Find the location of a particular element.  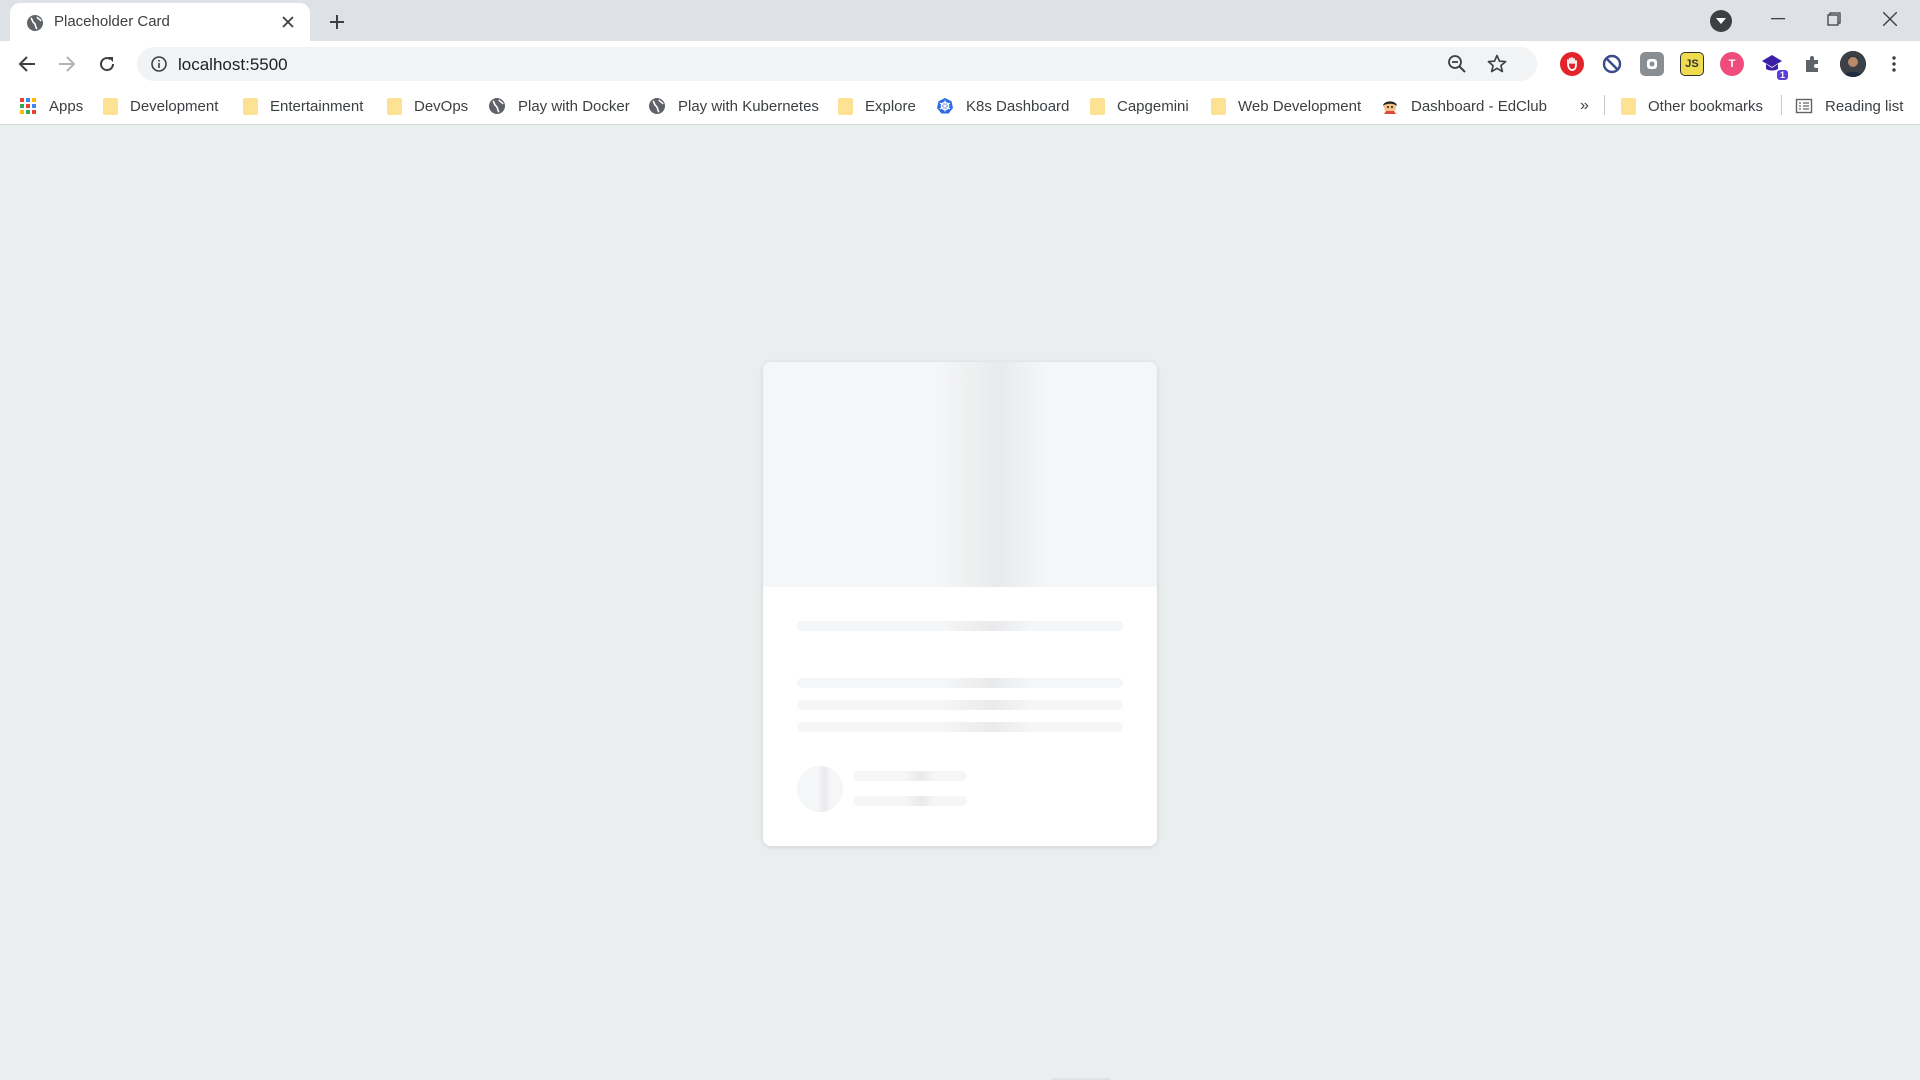

bookmark-label: Capgemini is located at coordinates (1153, 106).